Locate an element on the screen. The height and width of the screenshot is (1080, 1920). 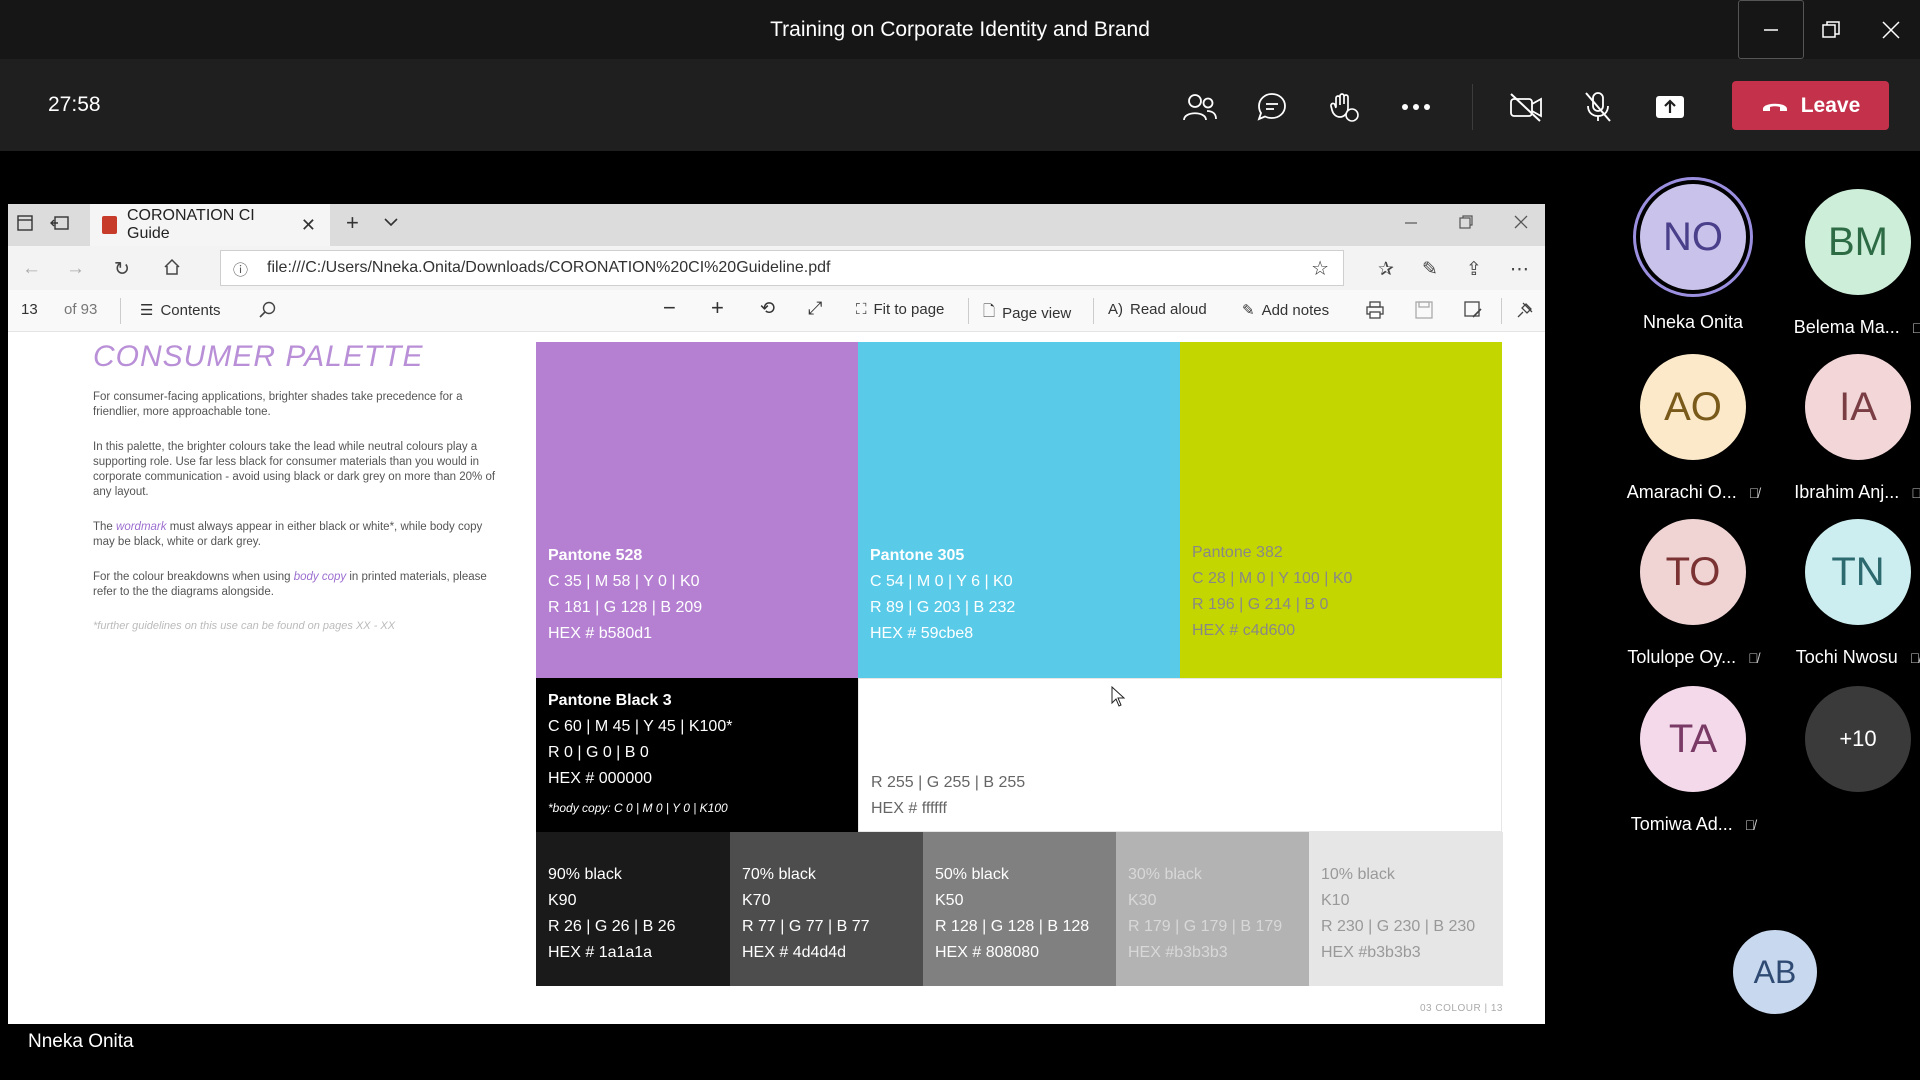
new-tab-icon: + is located at coordinates (352, 223).